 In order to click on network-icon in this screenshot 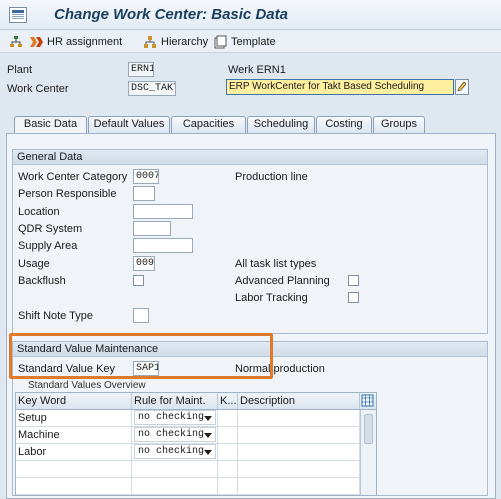, I will do `click(16, 41)`.